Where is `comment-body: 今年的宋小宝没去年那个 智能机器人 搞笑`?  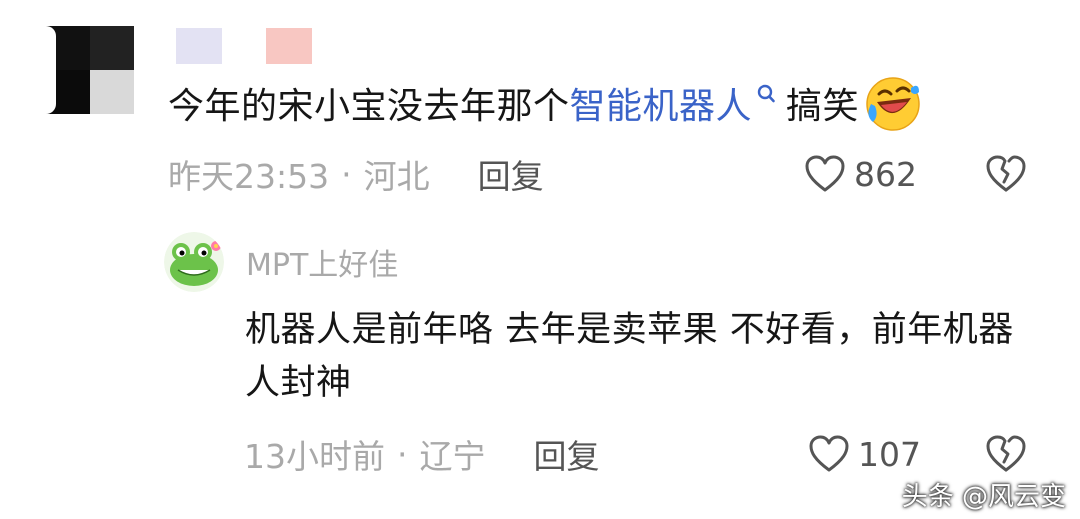 comment-body: 今年的宋小宝没去年那个 智能机器人 搞笑 is located at coordinates (544, 104).